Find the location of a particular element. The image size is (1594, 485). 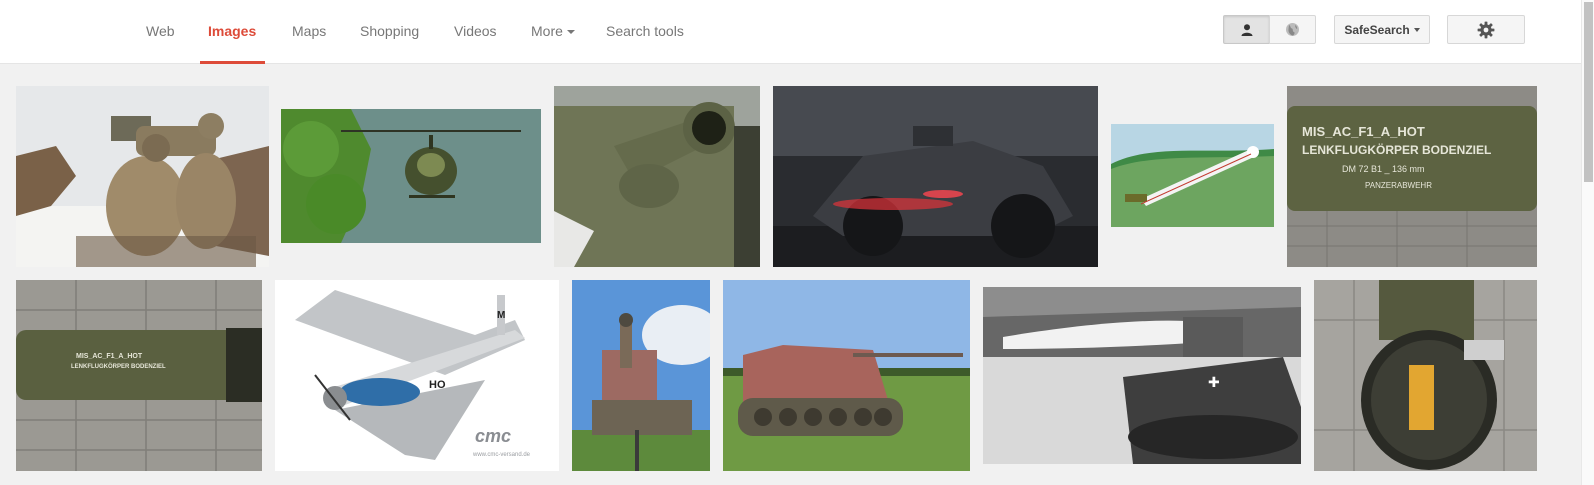

tab-maps: Maps is located at coordinates (309, 31).